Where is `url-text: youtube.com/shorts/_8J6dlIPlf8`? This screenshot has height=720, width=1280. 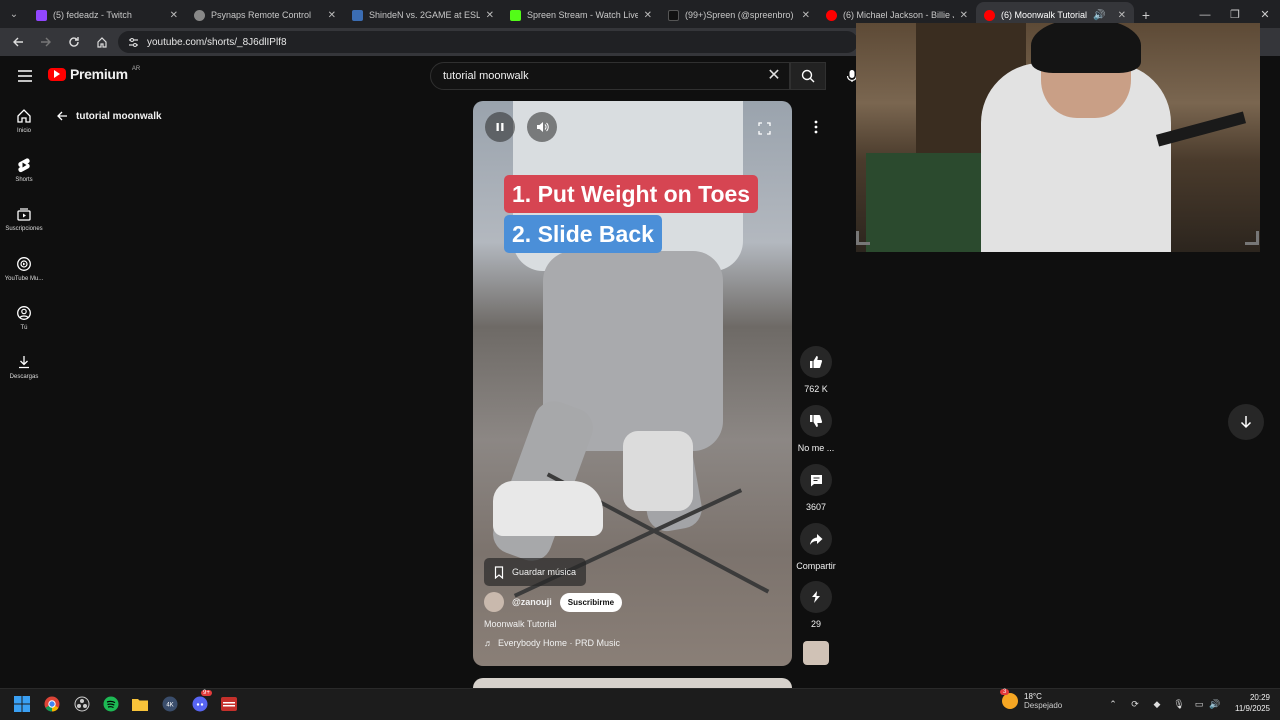
url-text: youtube.com/shorts/_8J6dlIPlf8 is located at coordinates (217, 42).